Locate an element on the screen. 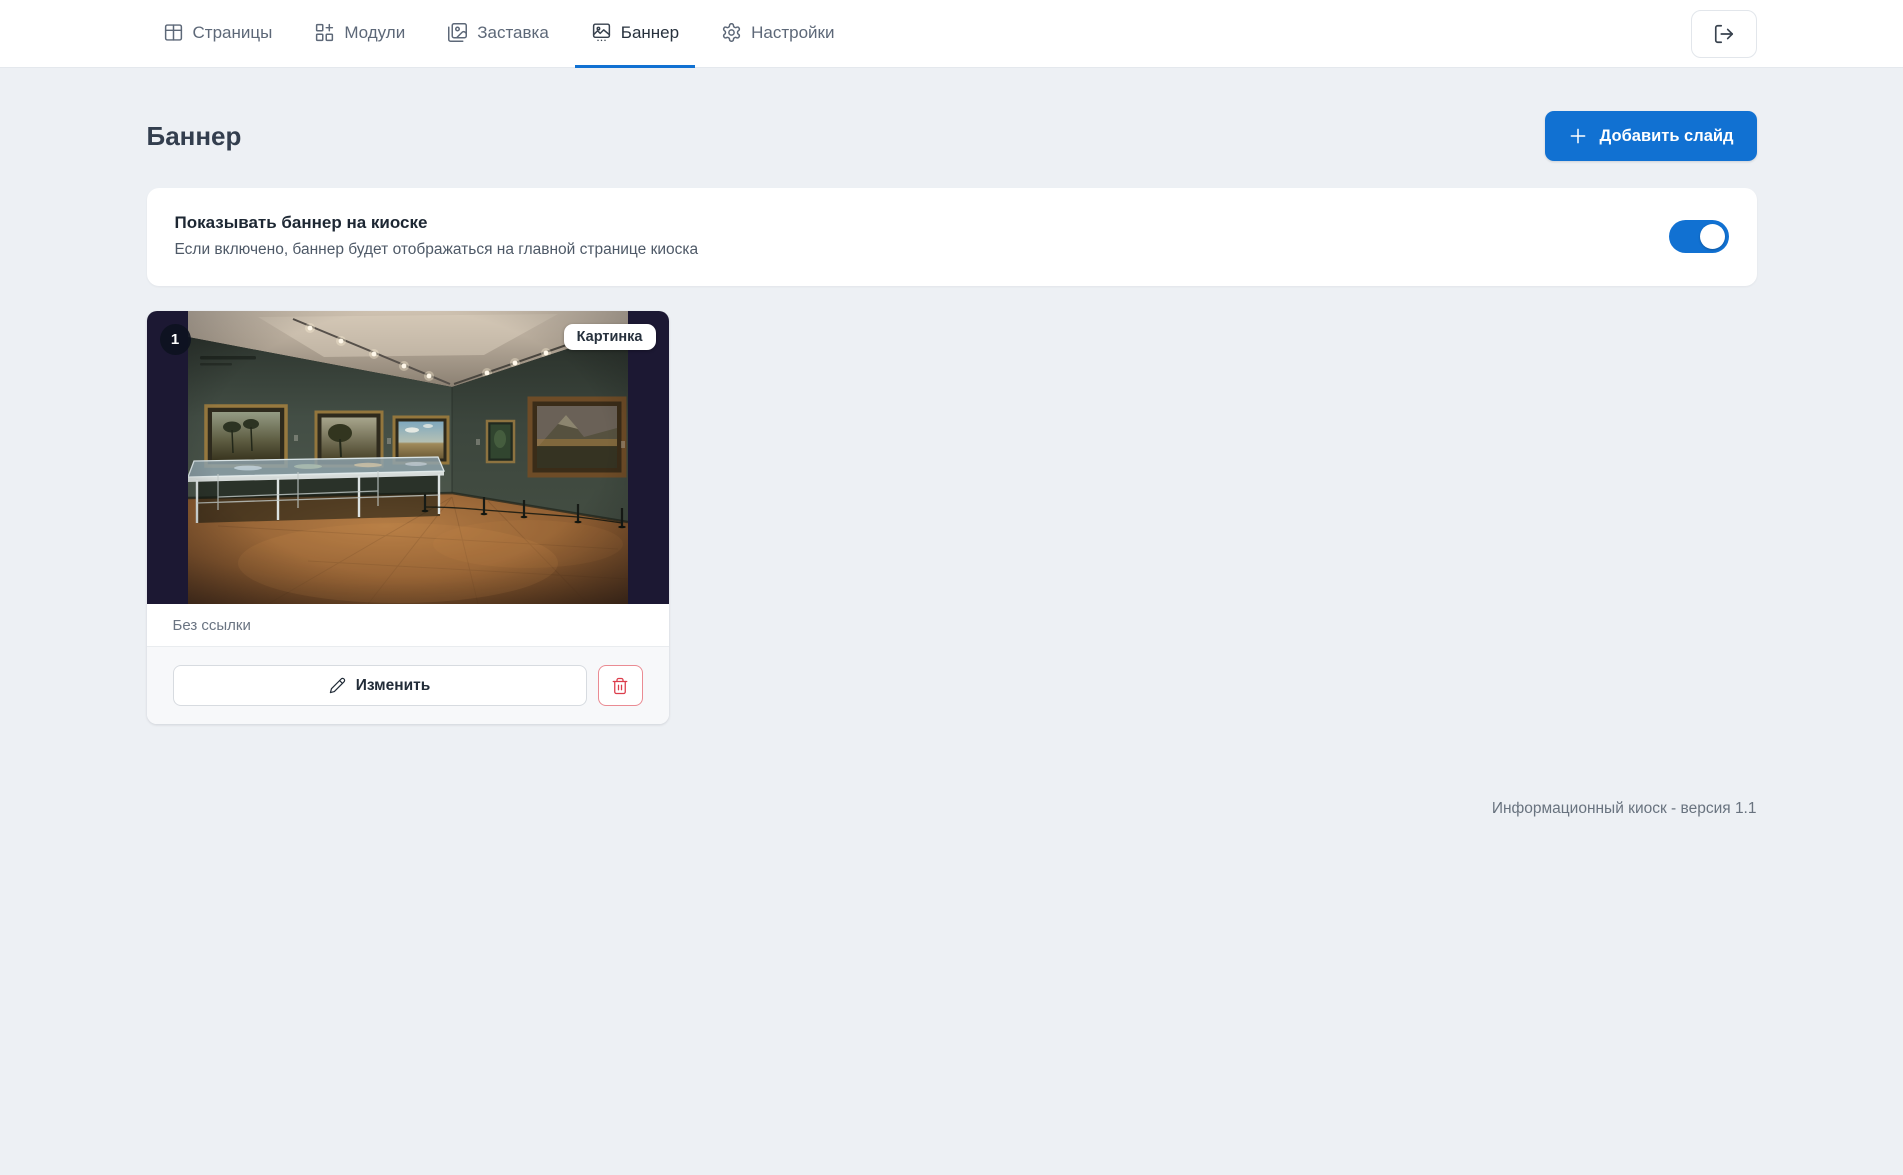 The height and width of the screenshot is (1175, 1903). add-slide-label: Добавить слайд is located at coordinates (1666, 135).